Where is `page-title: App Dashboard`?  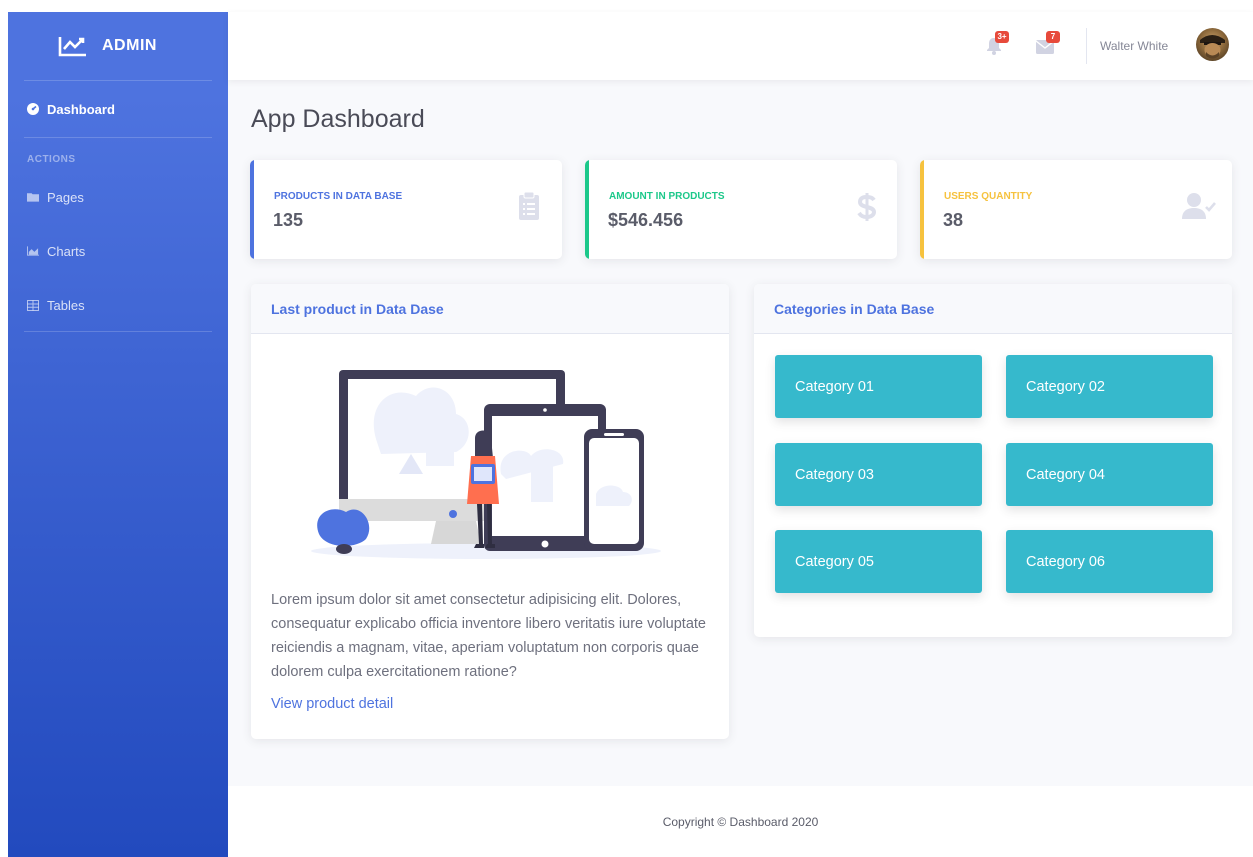 page-title: App Dashboard is located at coordinates (338, 119).